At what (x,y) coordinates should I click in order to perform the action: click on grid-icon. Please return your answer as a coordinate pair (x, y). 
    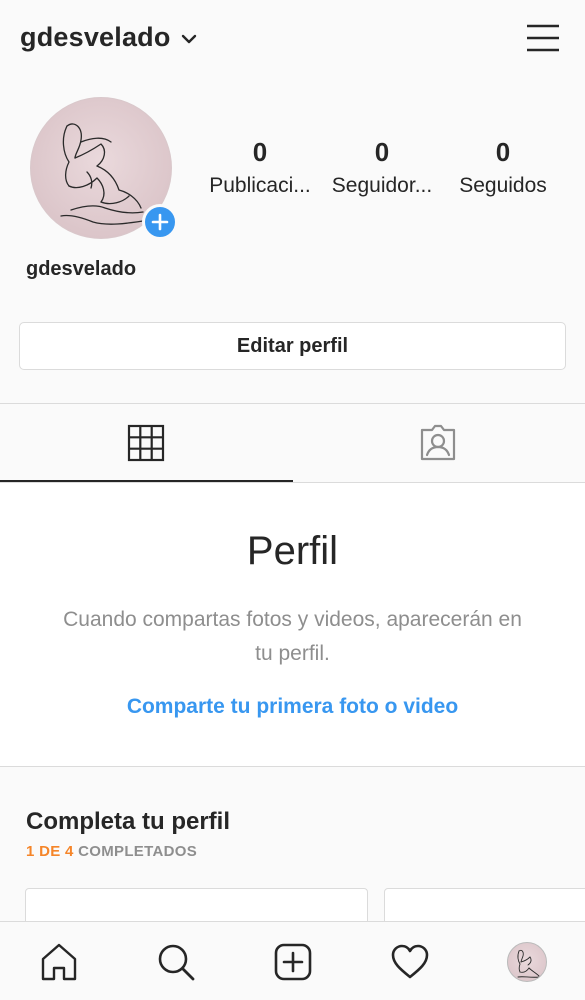
    Looking at the image, I should click on (146, 443).